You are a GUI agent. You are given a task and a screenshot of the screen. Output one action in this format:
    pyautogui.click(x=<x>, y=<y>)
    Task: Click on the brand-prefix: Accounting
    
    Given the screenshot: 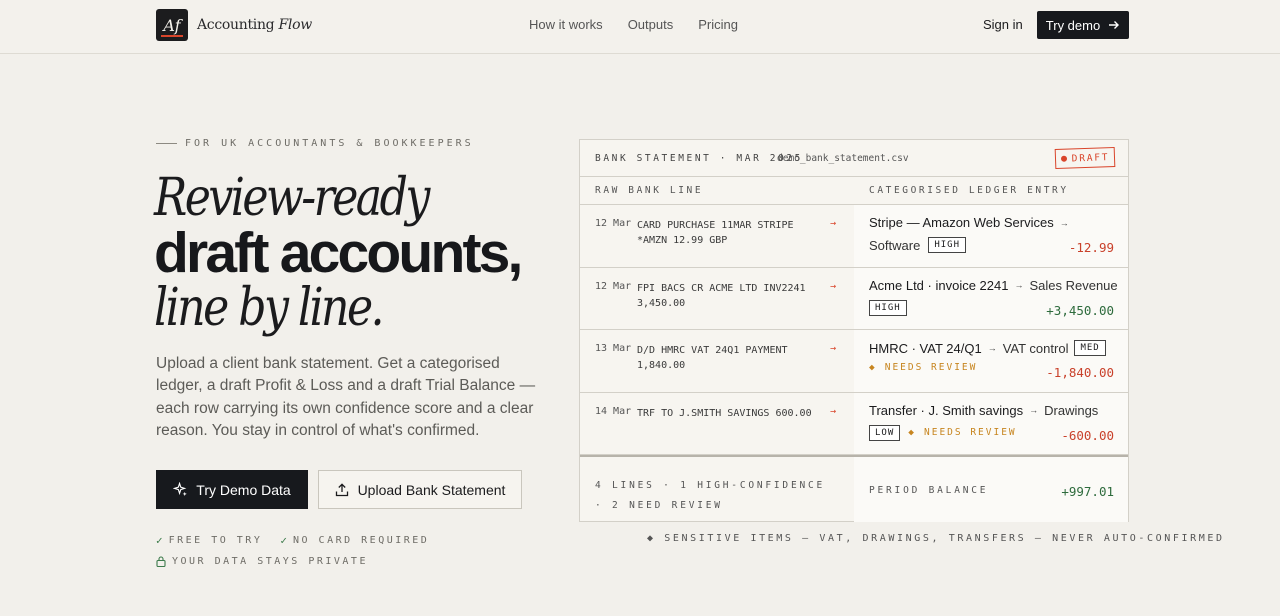 What is the action you would take?
    pyautogui.click(x=236, y=25)
    